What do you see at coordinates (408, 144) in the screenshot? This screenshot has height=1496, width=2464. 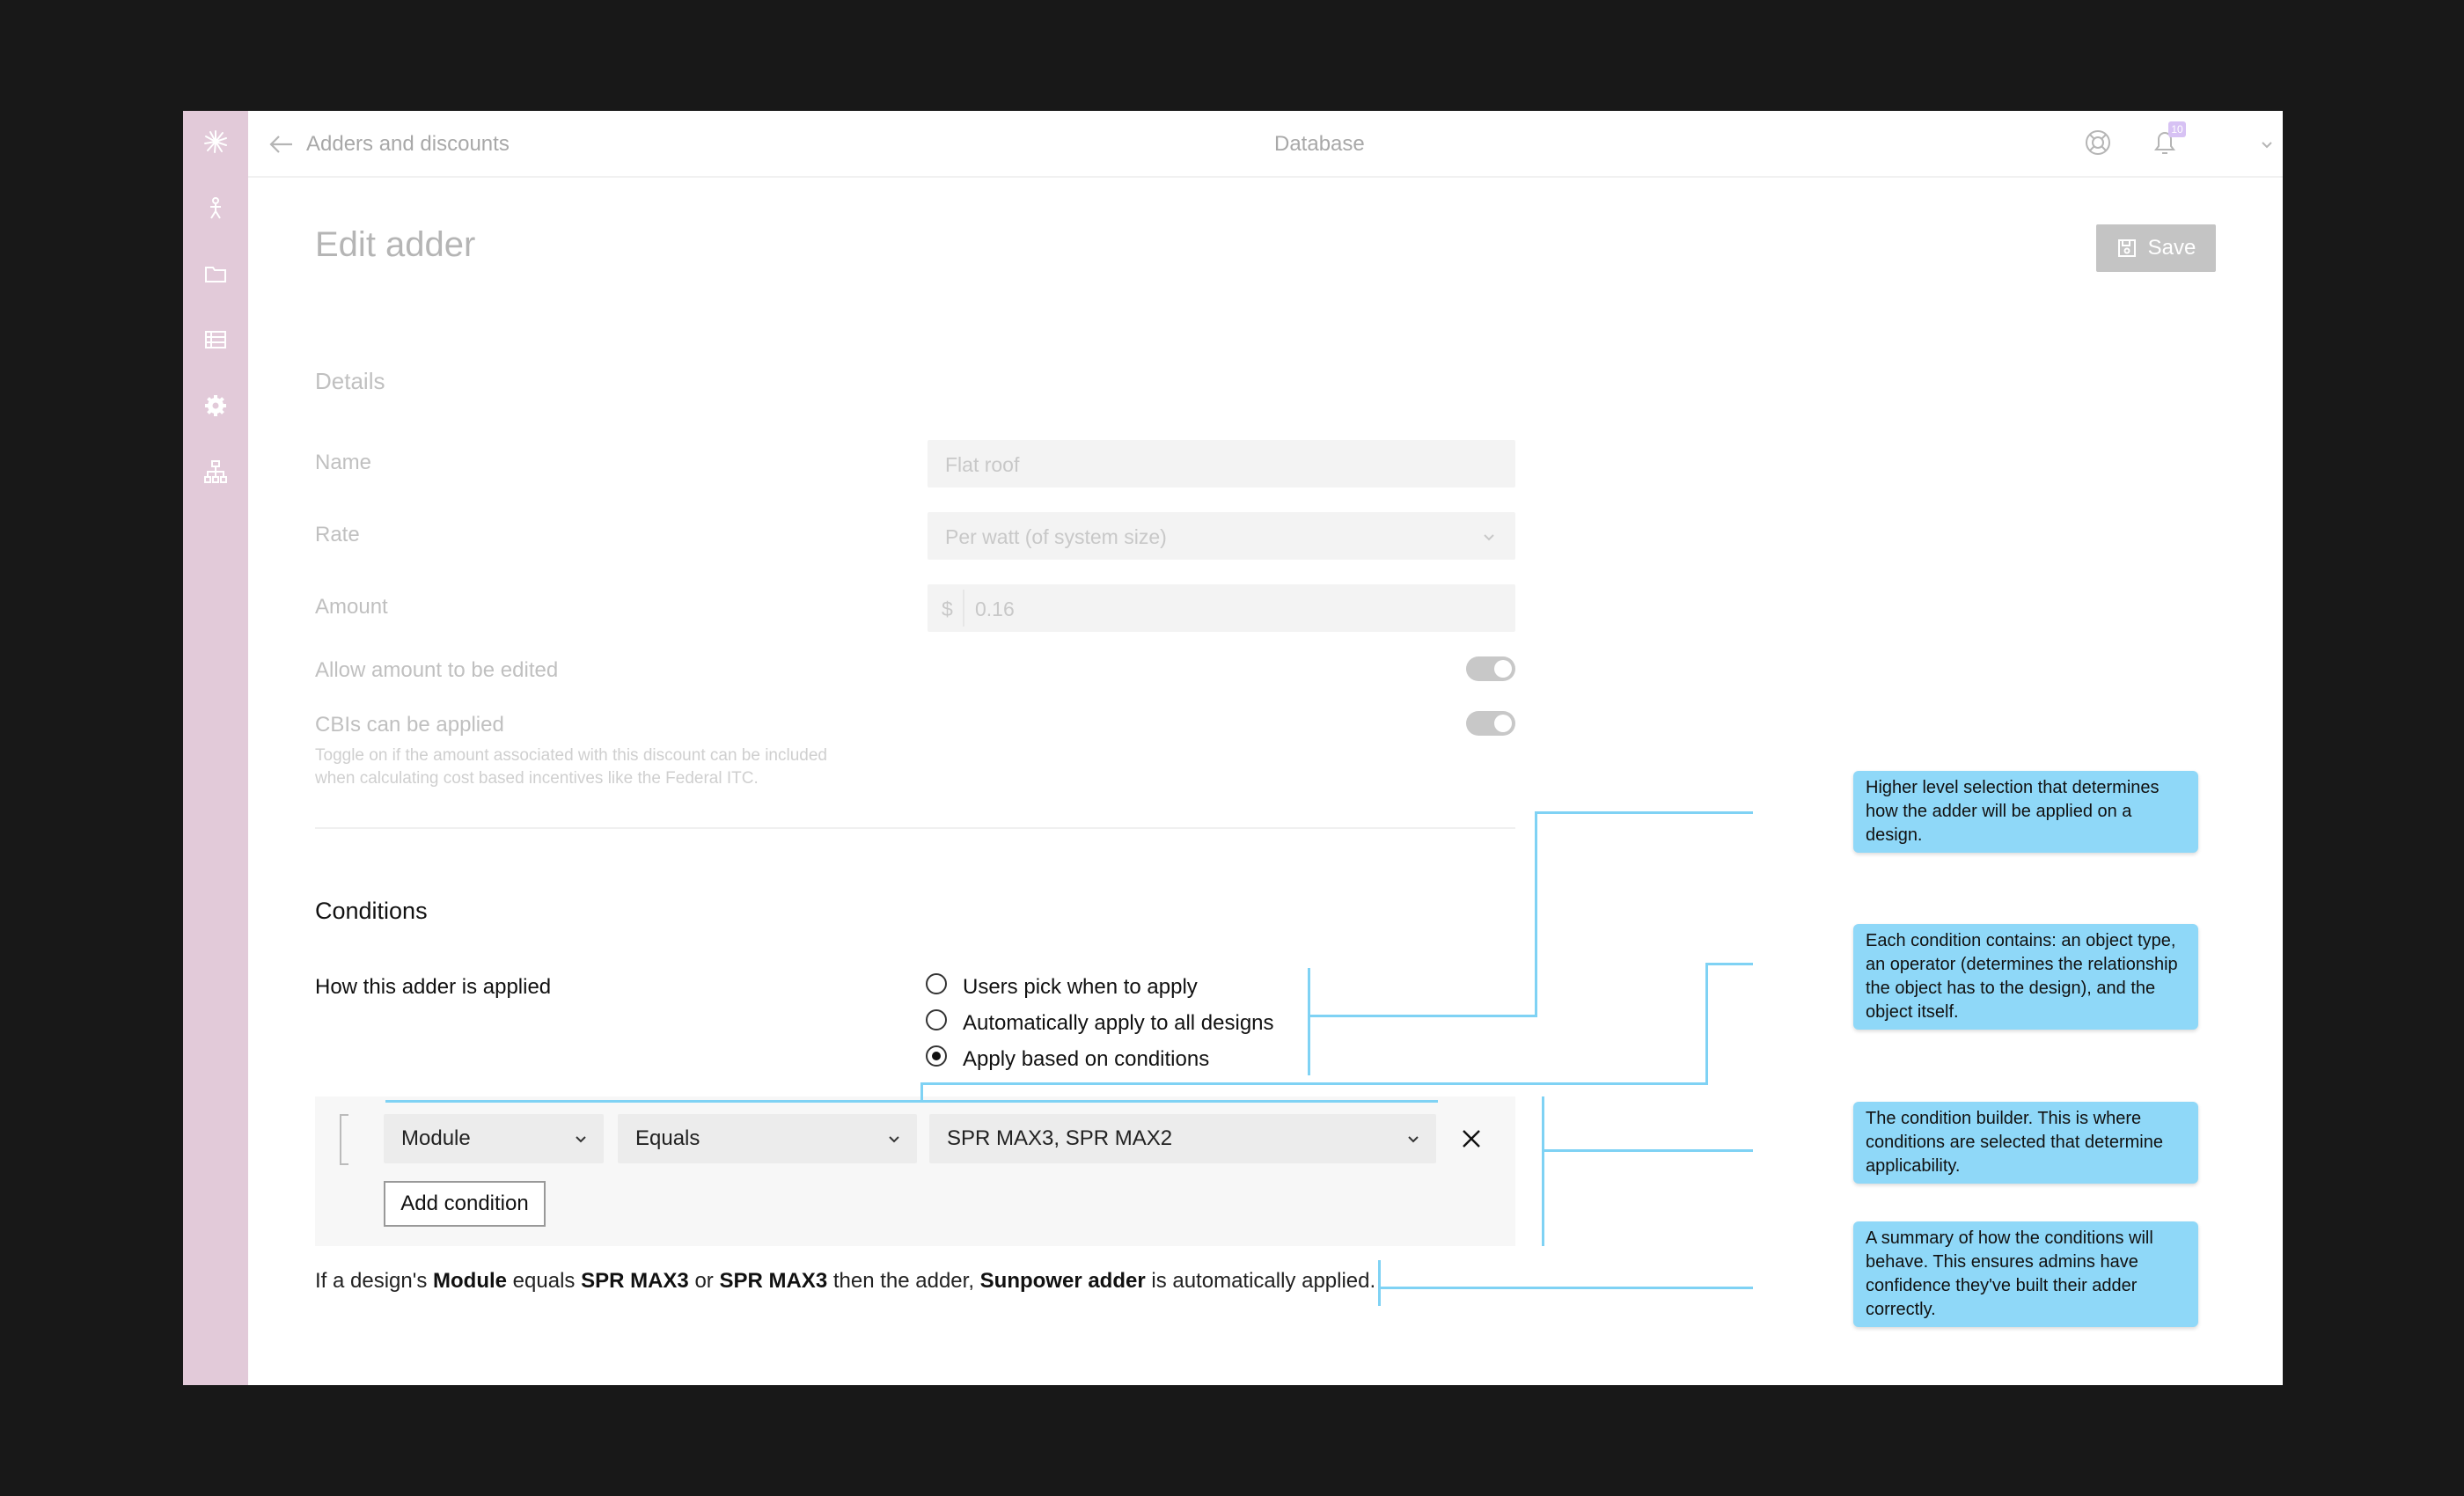 I see `back-link: Adders and discounts` at bounding box center [408, 144].